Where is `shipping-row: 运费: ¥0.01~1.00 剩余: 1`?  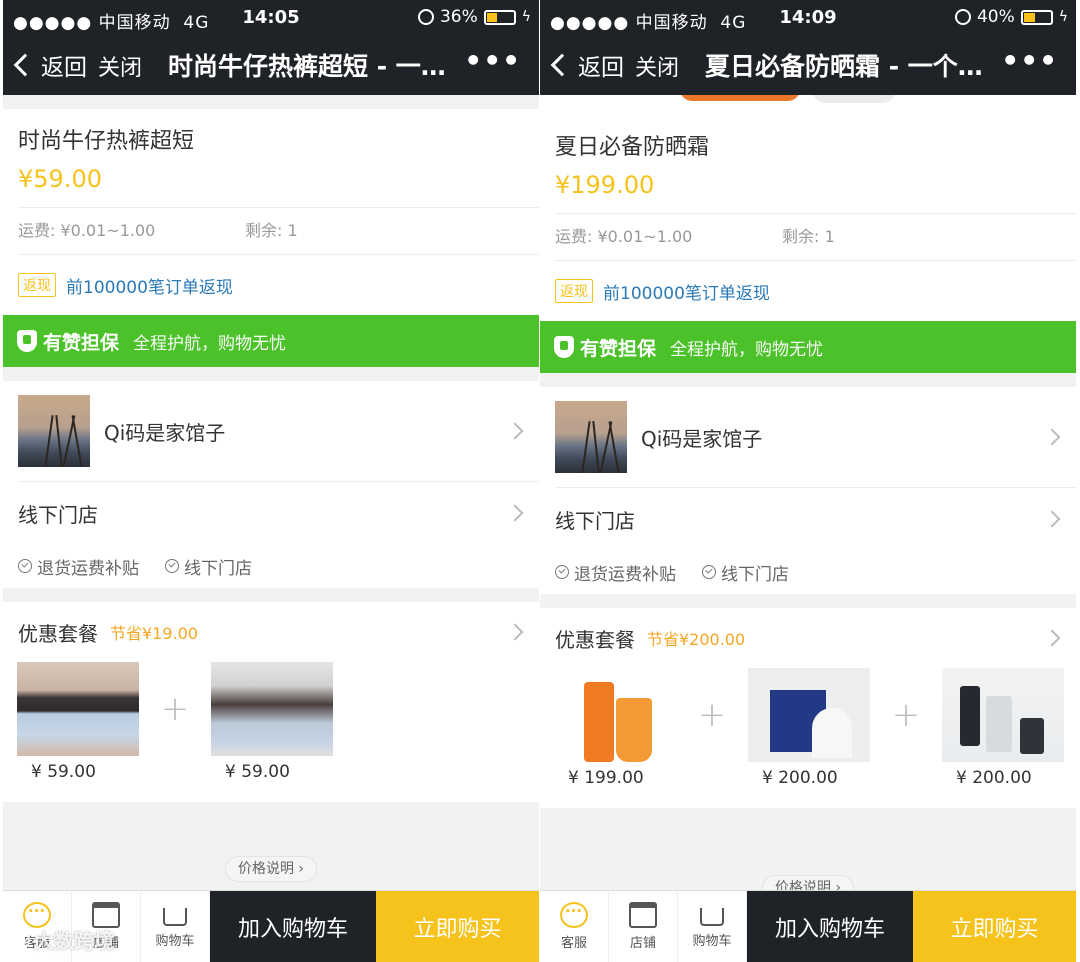 shipping-row: 运费: ¥0.01~1.00 剩余: 1 is located at coordinates (808, 237).